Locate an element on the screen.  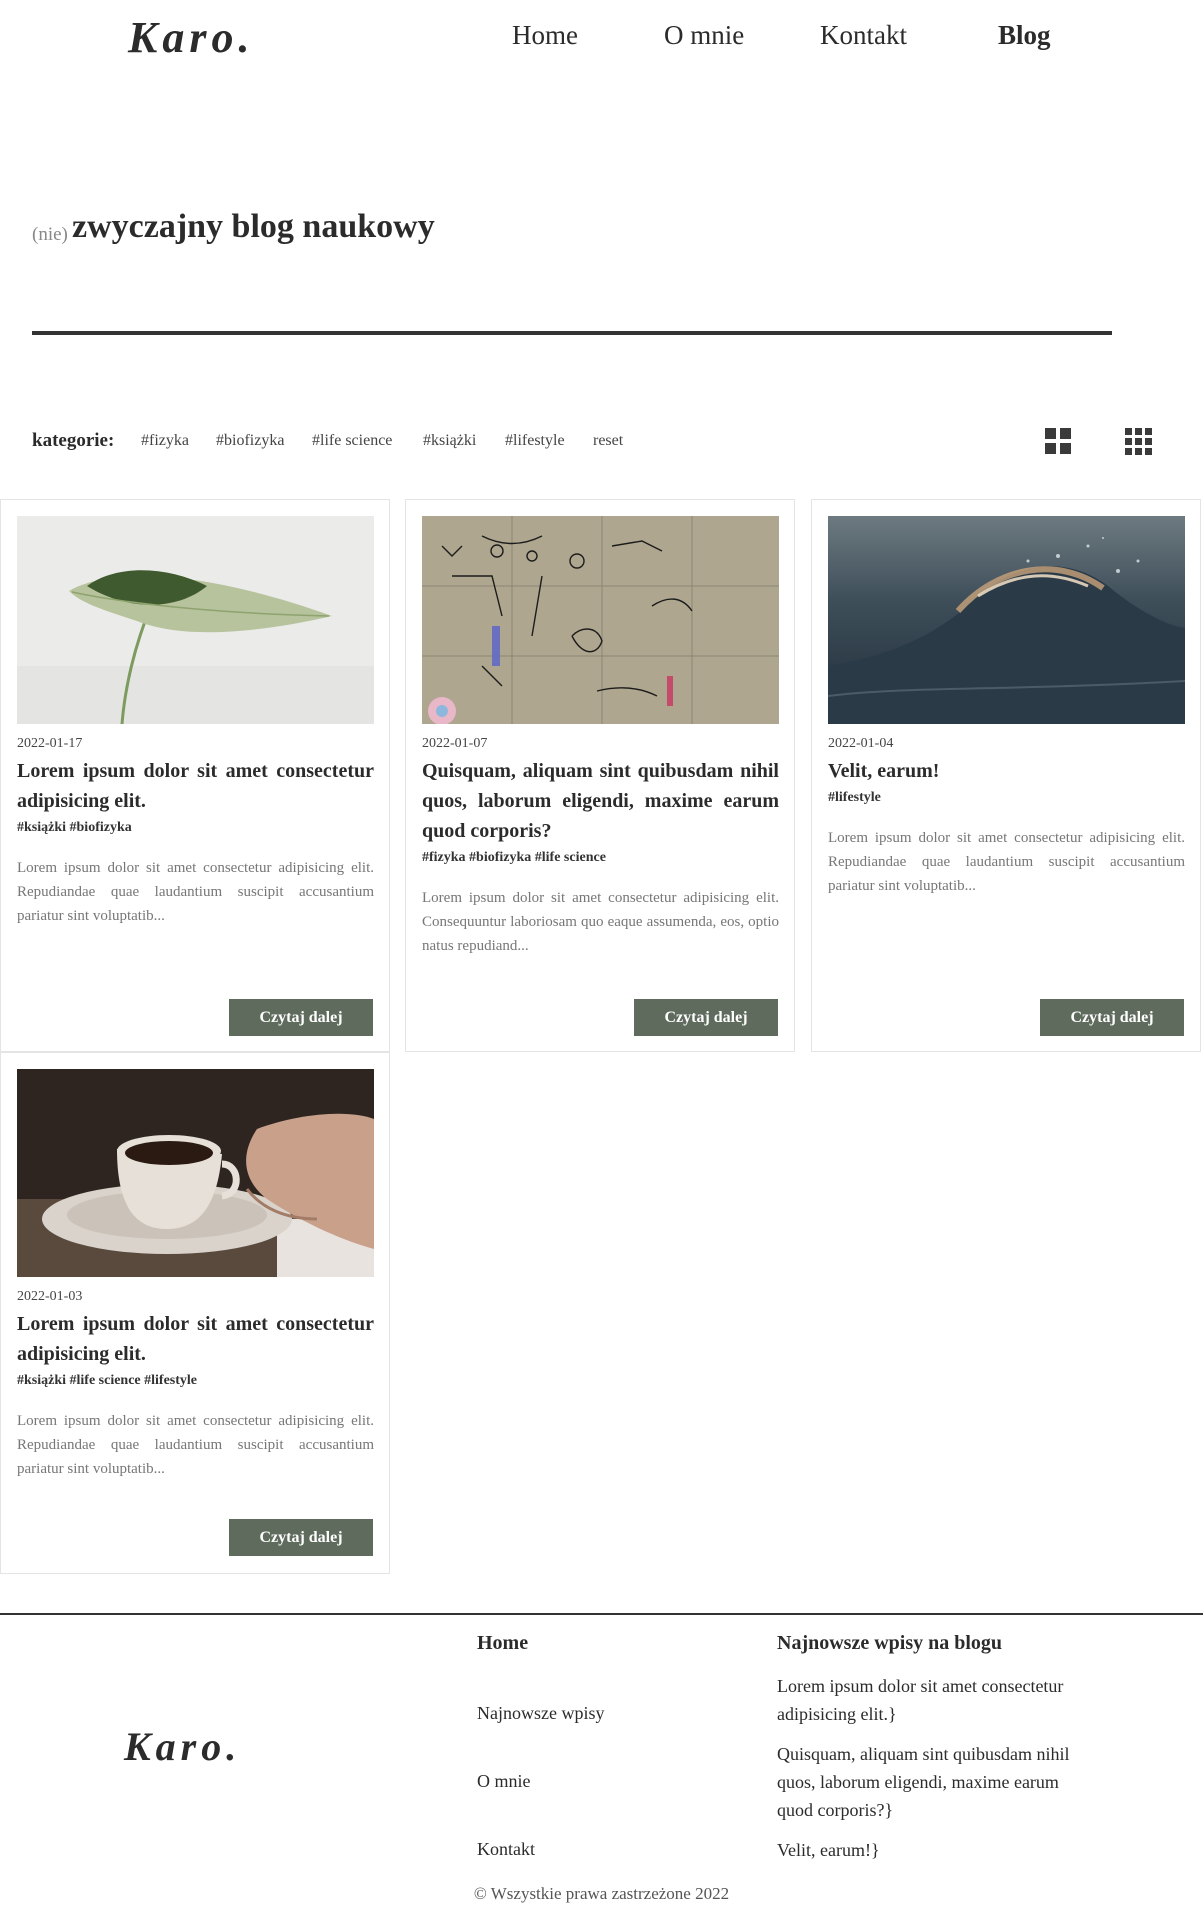
footer-recent-post: Velit, earum!} is located at coordinates (937, 1850).